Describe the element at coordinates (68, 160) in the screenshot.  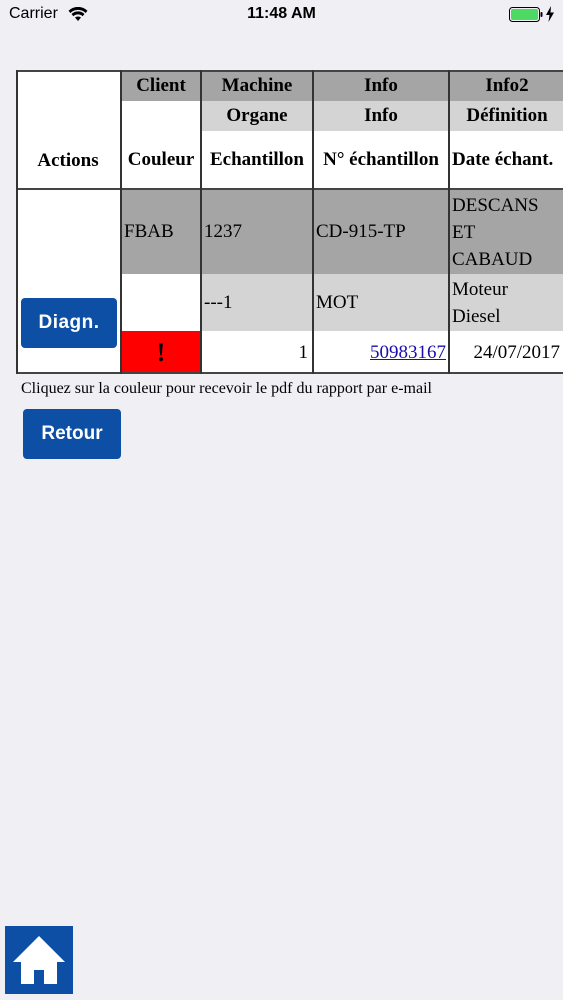
I see `header-actions-label: Actions` at that location.